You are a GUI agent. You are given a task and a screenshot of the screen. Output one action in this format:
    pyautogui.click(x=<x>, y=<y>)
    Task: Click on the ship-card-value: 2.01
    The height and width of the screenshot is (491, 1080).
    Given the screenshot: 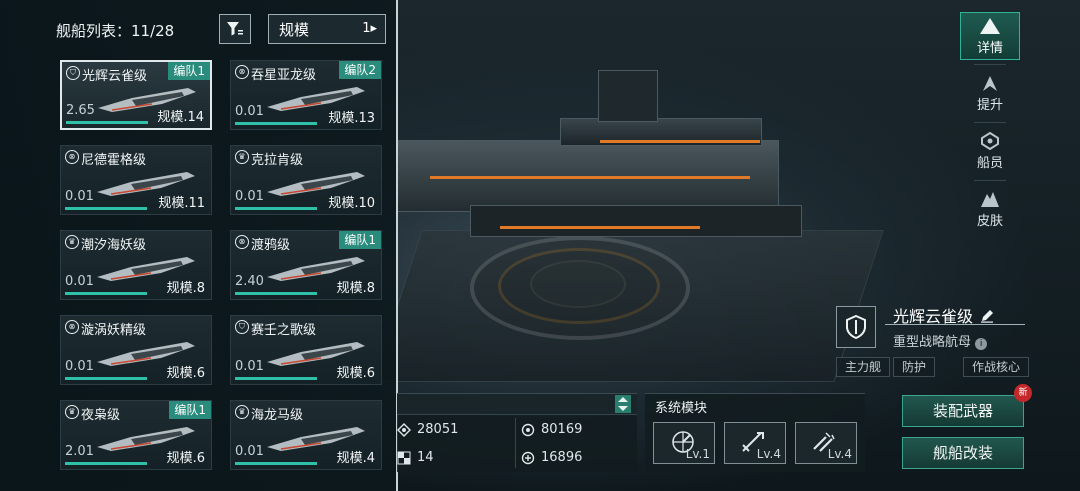 What is the action you would take?
    pyautogui.click(x=79, y=451)
    